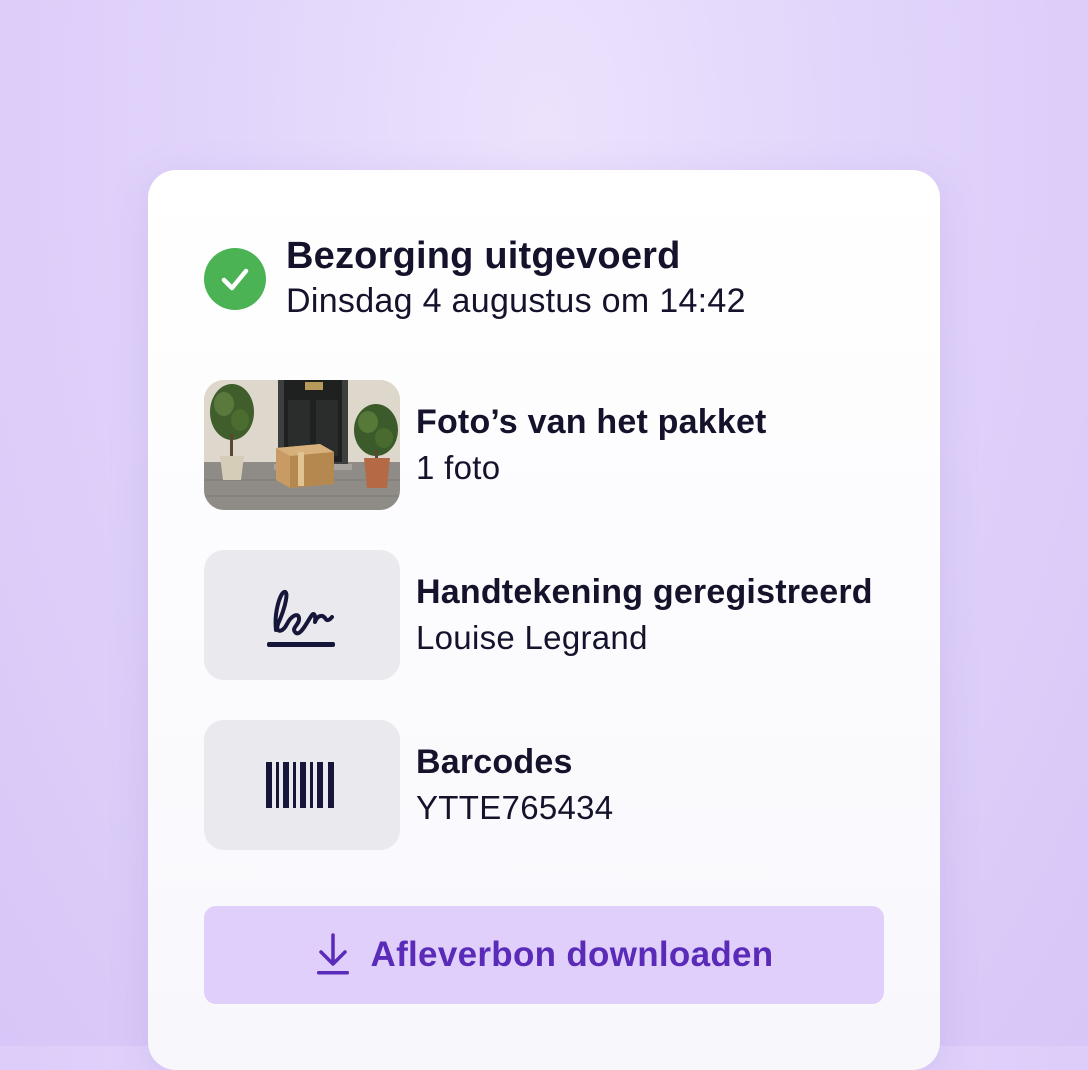 The width and height of the screenshot is (1088, 1070). I want to click on signature-icon, so click(301, 618).